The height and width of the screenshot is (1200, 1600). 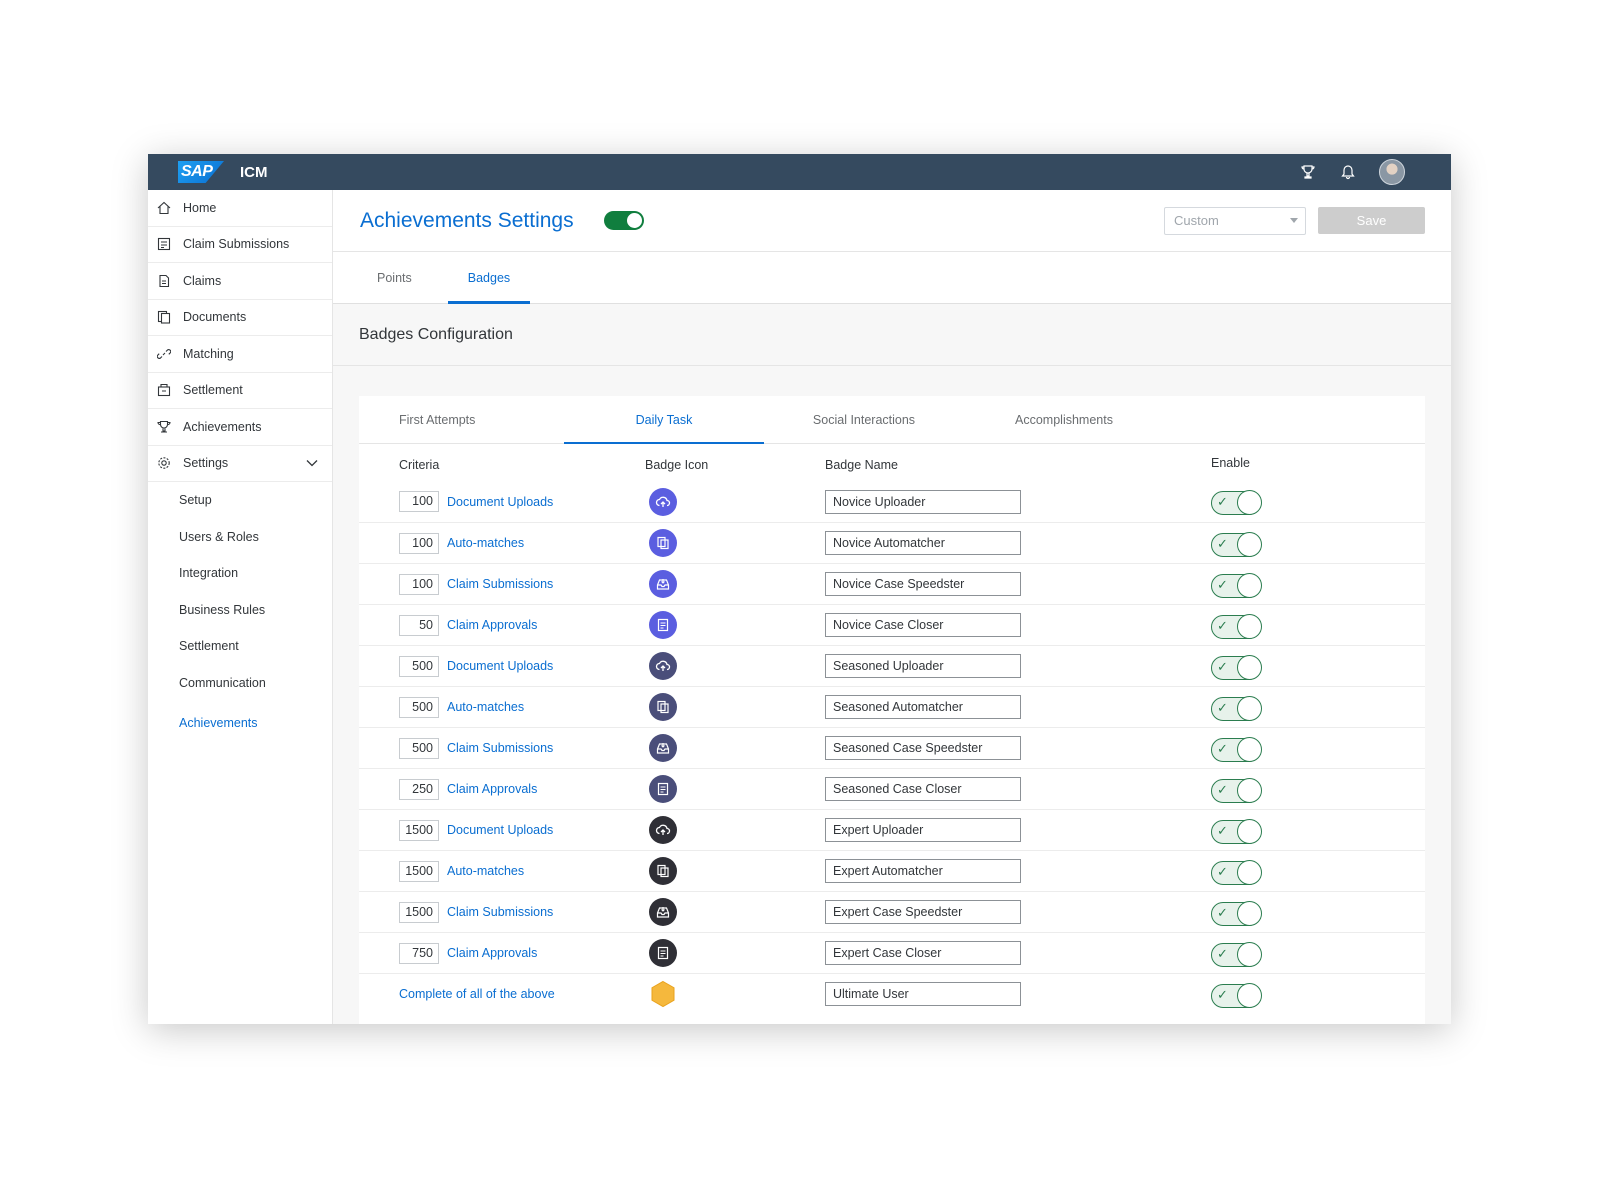 I want to click on approval-icon, so click(x=663, y=953).